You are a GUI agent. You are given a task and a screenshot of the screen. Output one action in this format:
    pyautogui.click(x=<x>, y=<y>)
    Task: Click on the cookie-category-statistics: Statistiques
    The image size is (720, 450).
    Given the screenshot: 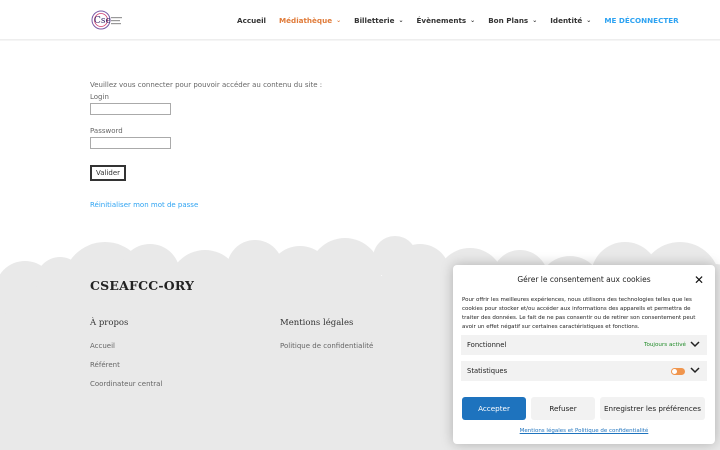 What is the action you would take?
    pyautogui.click(x=584, y=371)
    